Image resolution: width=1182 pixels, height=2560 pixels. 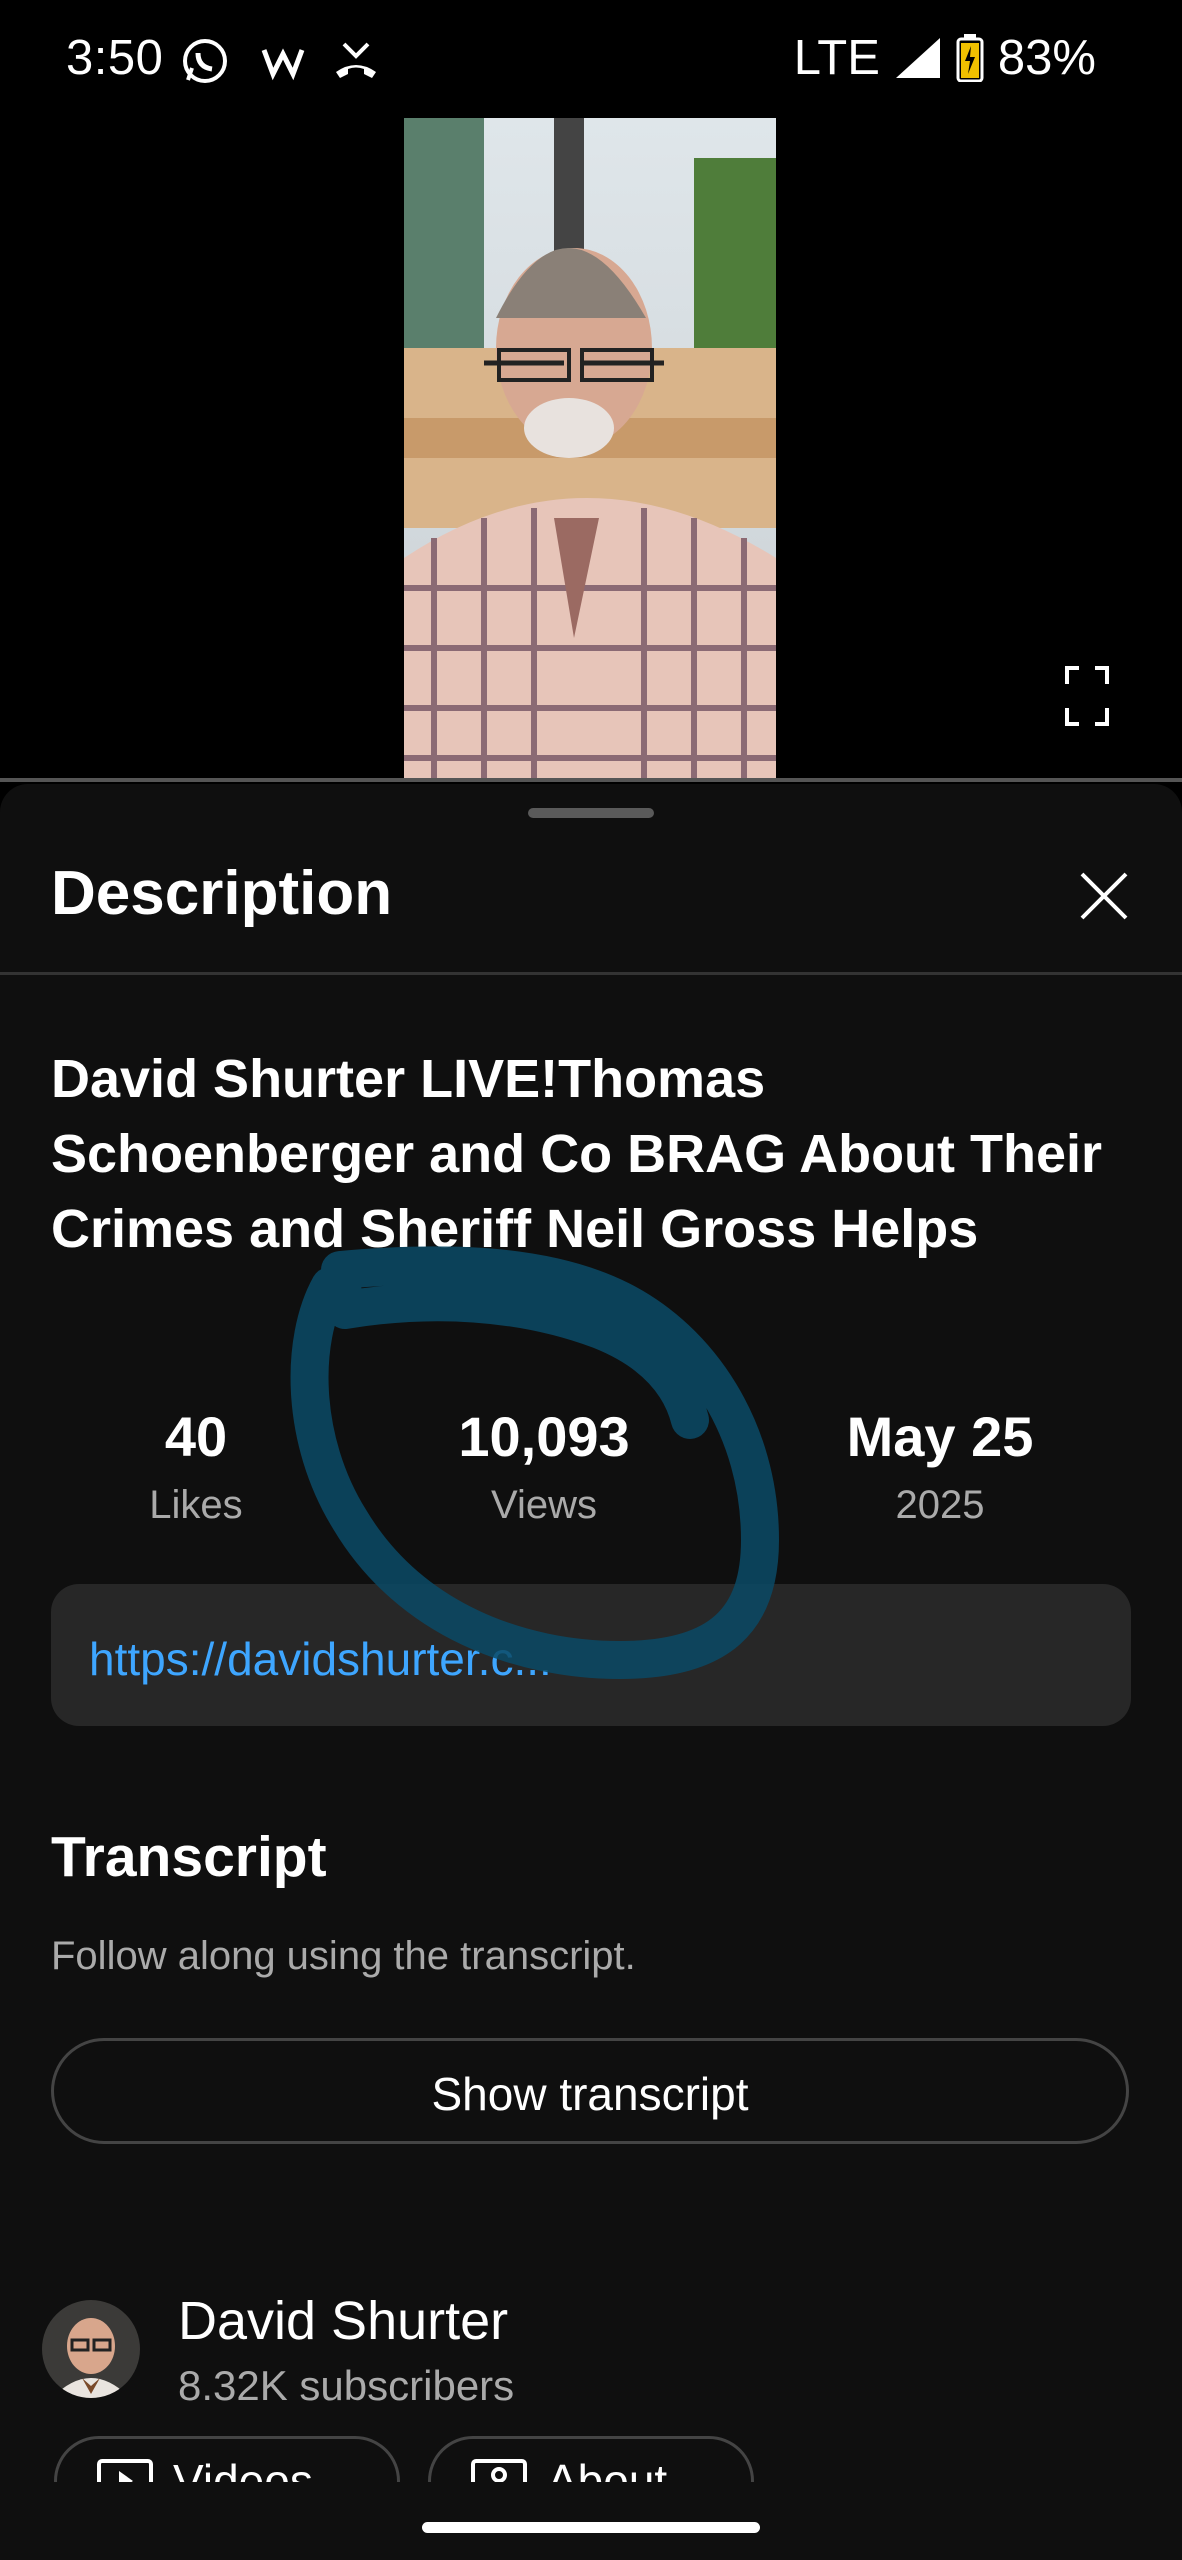 I want to click on fullscreen-icon, so click(x=1087, y=696).